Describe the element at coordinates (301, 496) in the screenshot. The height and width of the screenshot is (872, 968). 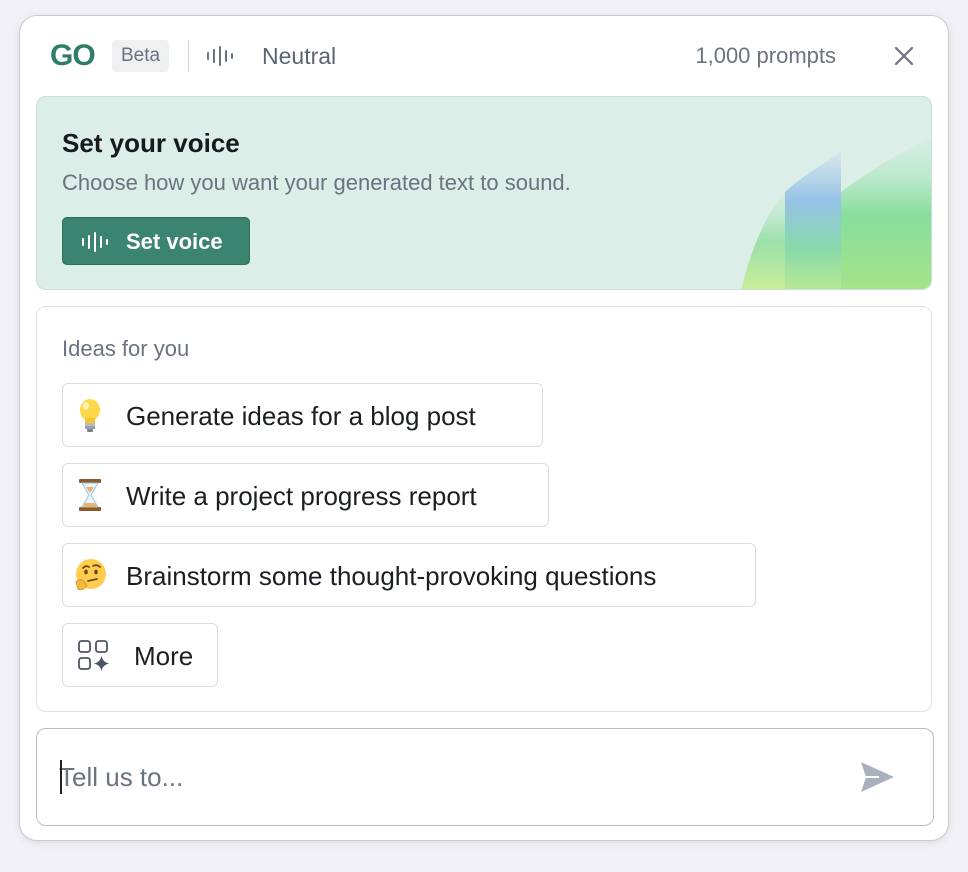
I see `idea-label: Write a project progress report` at that location.